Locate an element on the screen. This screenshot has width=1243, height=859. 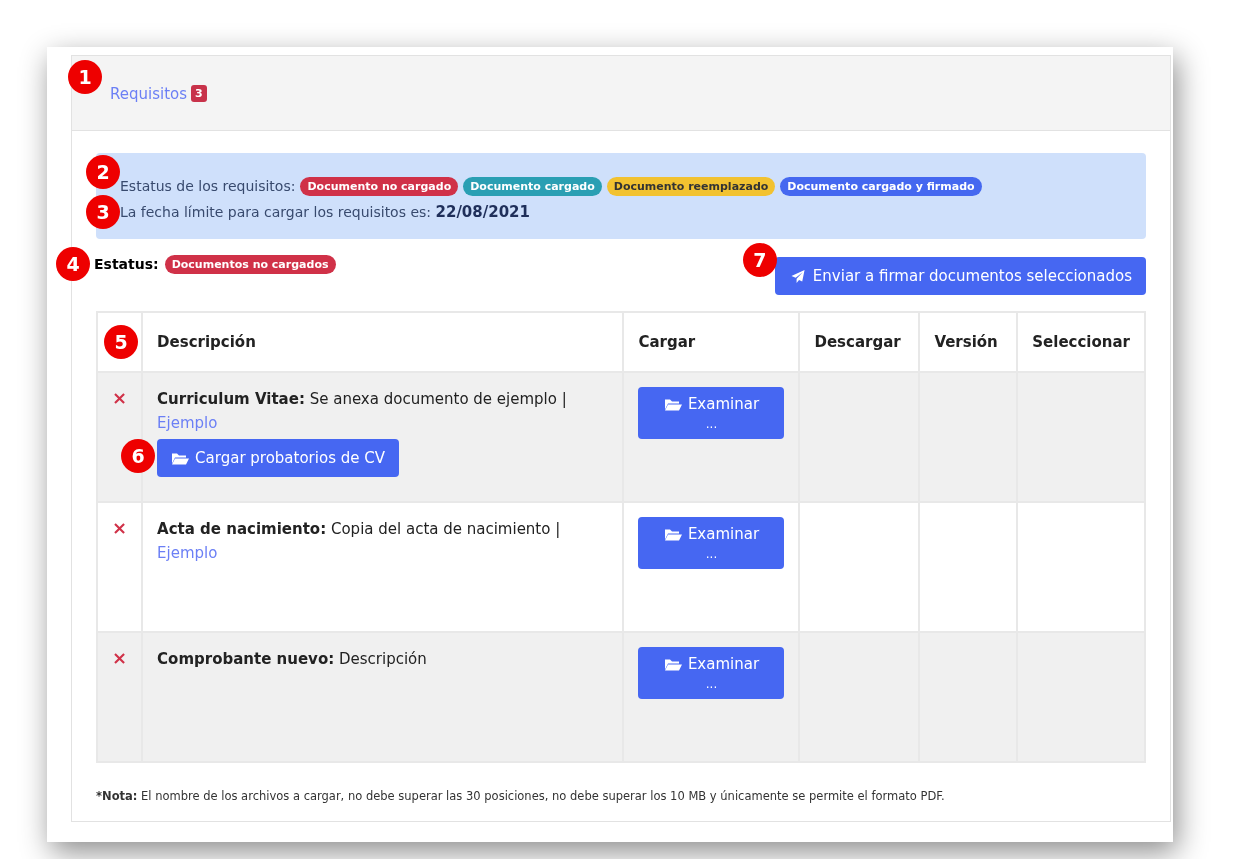
count-badge: 3 is located at coordinates (199, 93).